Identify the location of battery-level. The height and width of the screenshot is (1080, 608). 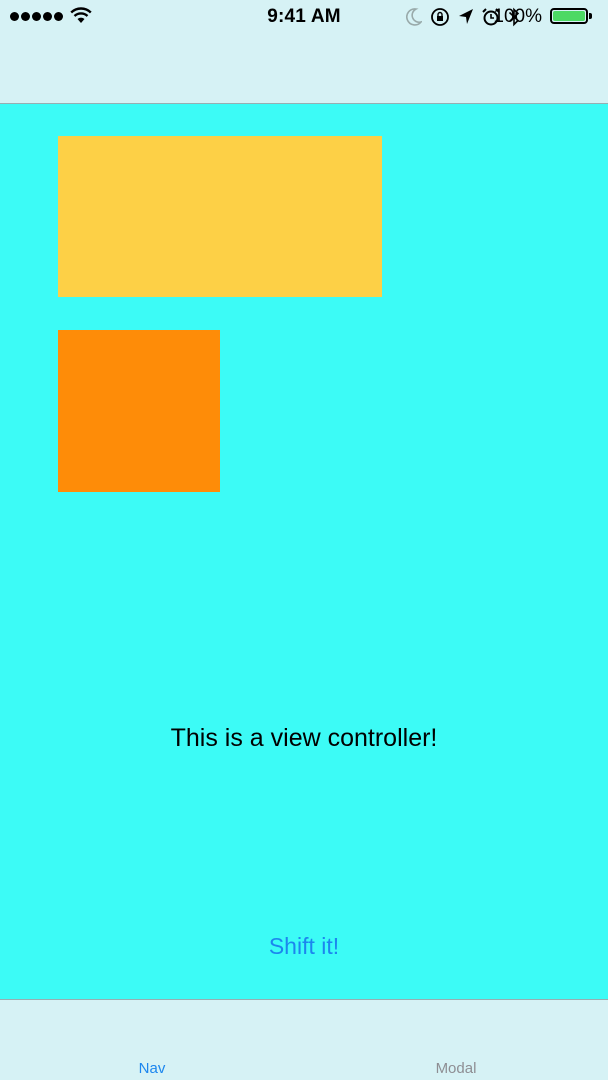
(569, 16).